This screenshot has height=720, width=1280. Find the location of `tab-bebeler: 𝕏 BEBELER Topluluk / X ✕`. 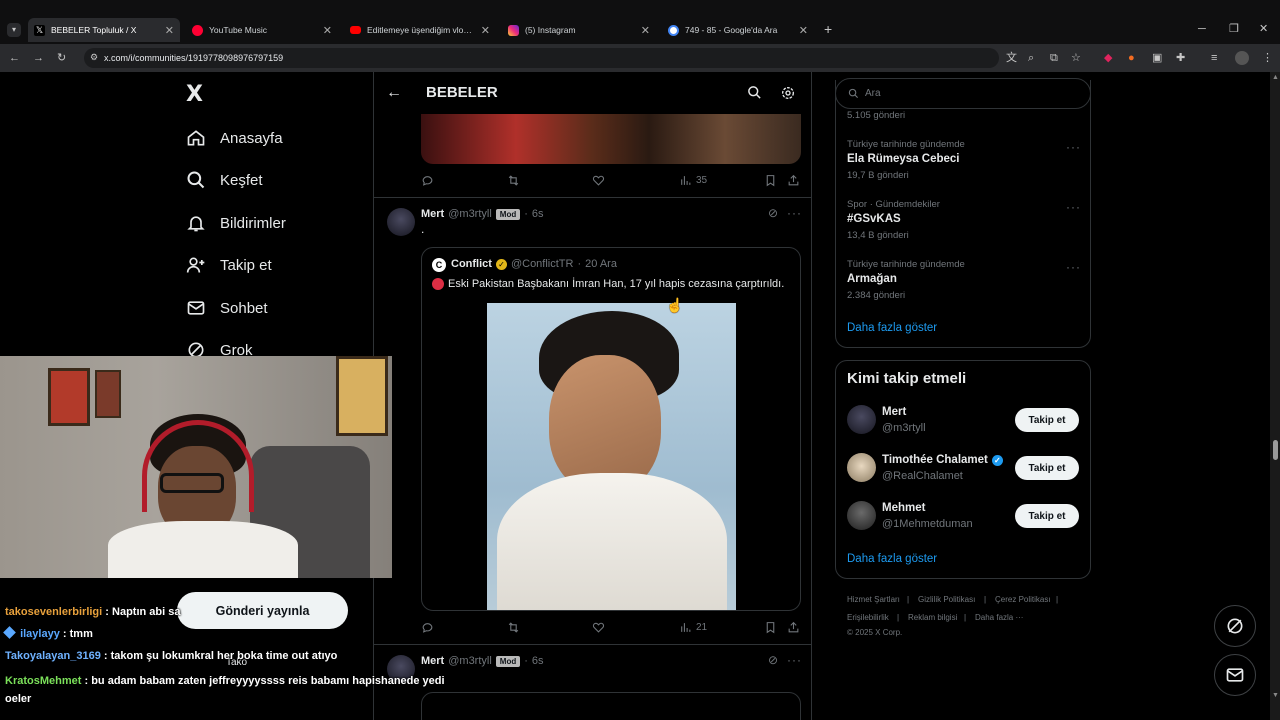

tab-bebeler: 𝕏 BEBELER Topluluk / X ✕ is located at coordinates (104, 30).